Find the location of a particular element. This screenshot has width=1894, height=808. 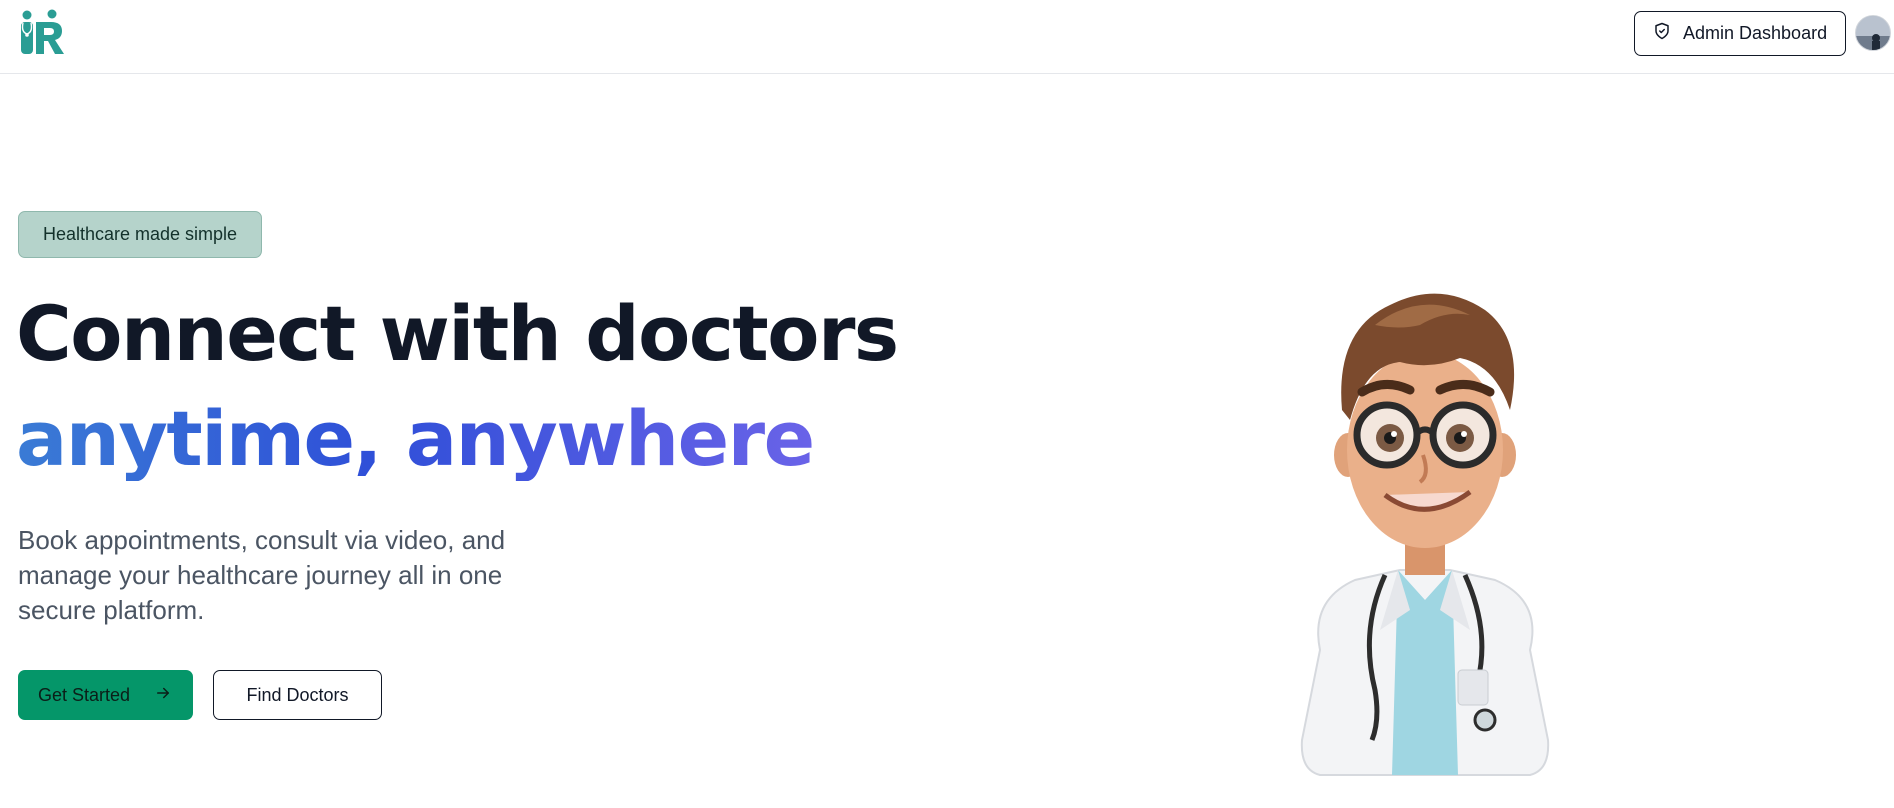

admin-dashboard-label: Admin Dashboard is located at coordinates (1755, 33).